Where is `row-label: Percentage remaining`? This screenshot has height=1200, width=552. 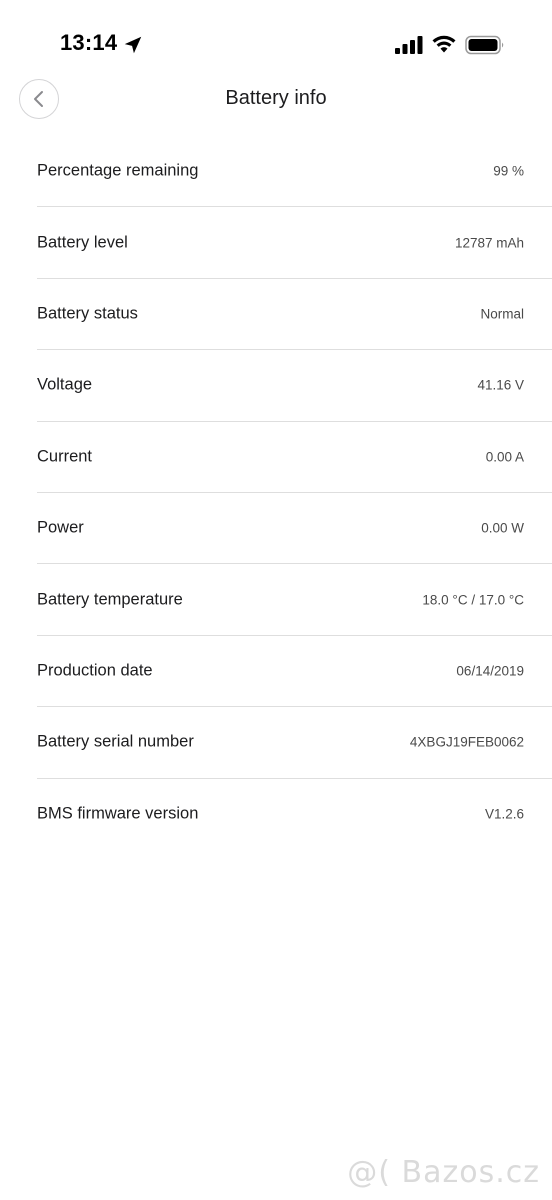 row-label: Percentage remaining is located at coordinates (118, 170).